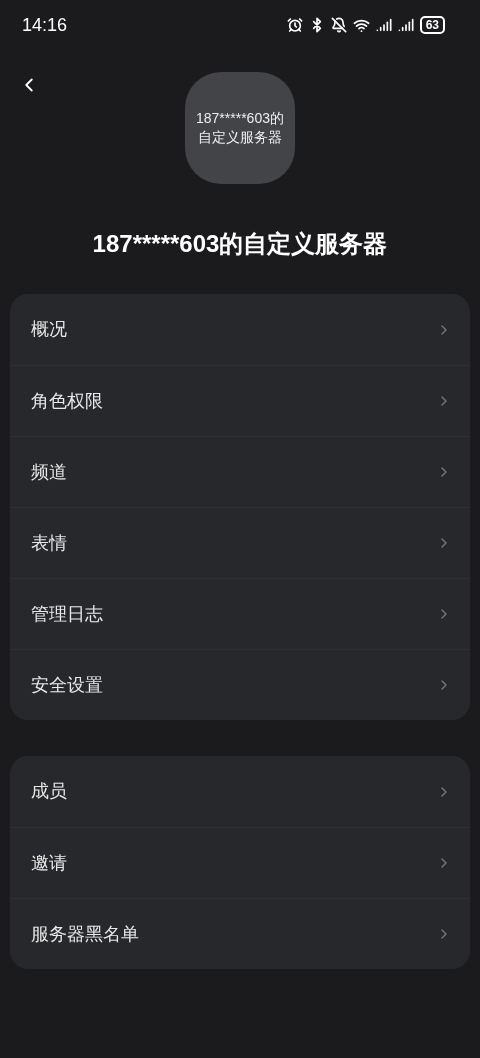 Image resolution: width=480 pixels, height=1058 pixels. What do you see at coordinates (338, 25) in the screenshot?
I see `bell-off-icon` at bounding box center [338, 25].